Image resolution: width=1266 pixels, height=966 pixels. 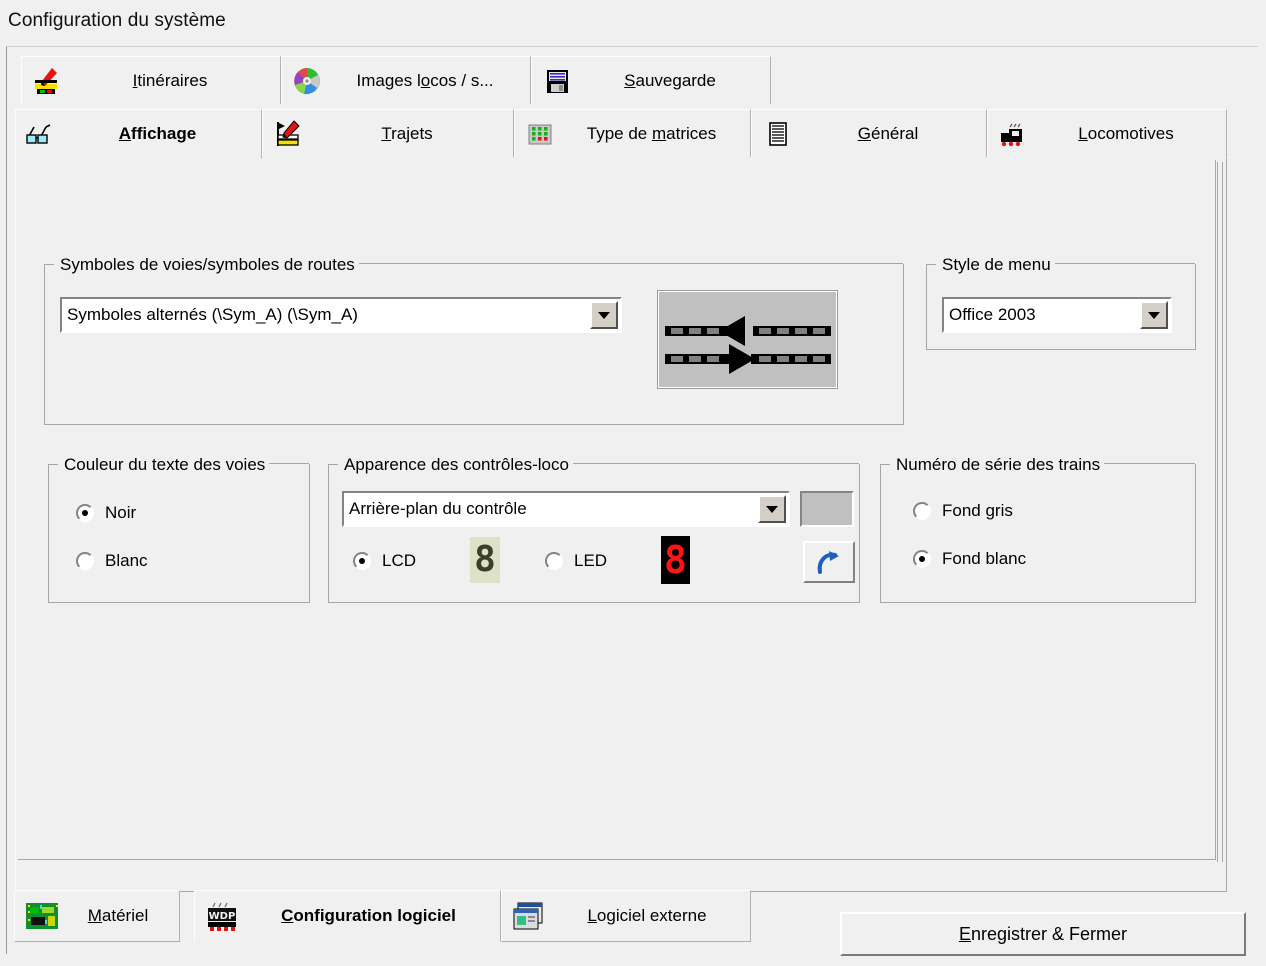 I want to click on bottom-tab-materiel: Matériel, so click(x=97, y=916).